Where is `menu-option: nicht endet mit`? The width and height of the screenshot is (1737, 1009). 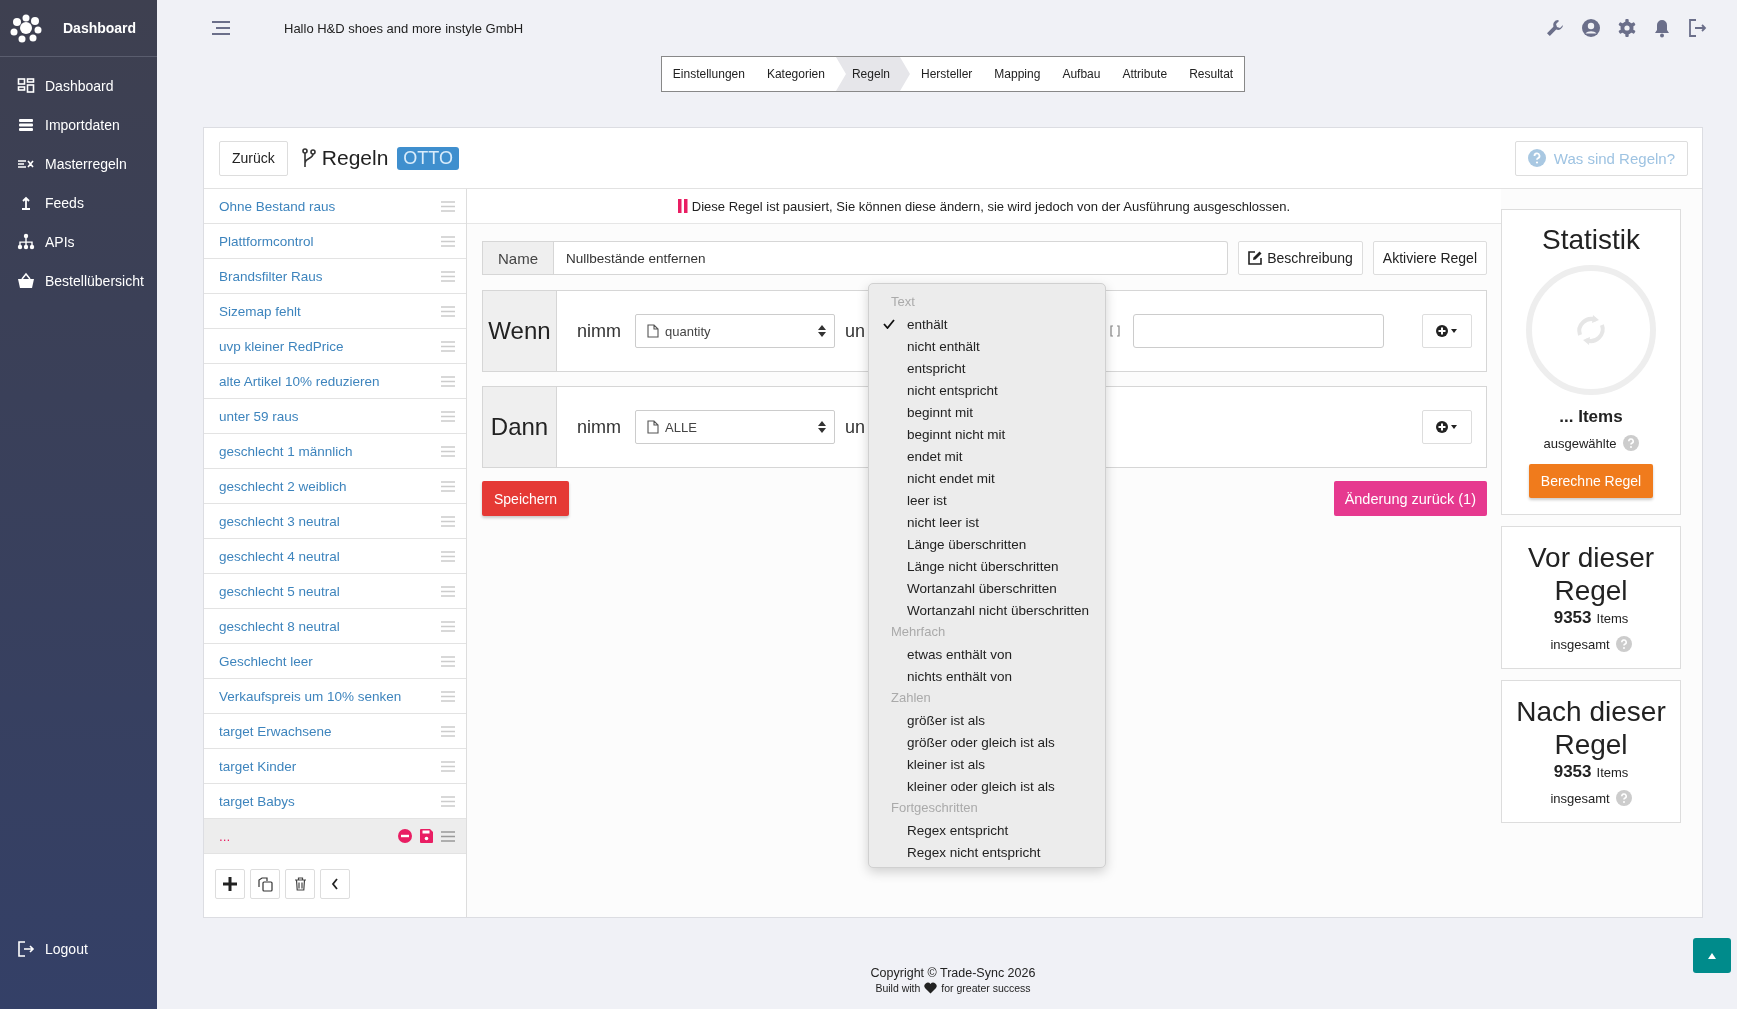
menu-option: nicht endet mit is located at coordinates (987, 478).